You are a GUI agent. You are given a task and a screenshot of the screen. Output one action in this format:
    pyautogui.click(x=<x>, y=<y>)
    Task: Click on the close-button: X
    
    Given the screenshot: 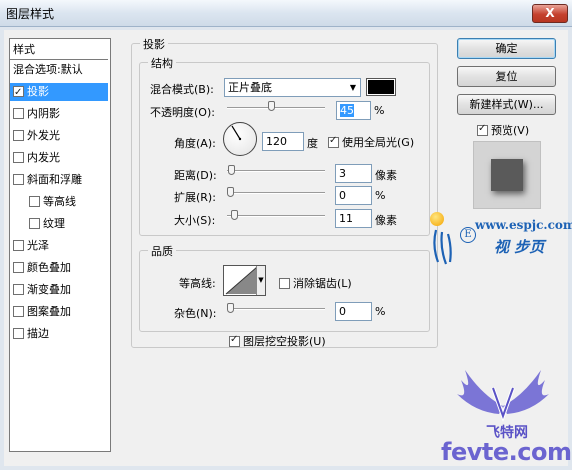 What is the action you would take?
    pyautogui.click(x=550, y=13)
    